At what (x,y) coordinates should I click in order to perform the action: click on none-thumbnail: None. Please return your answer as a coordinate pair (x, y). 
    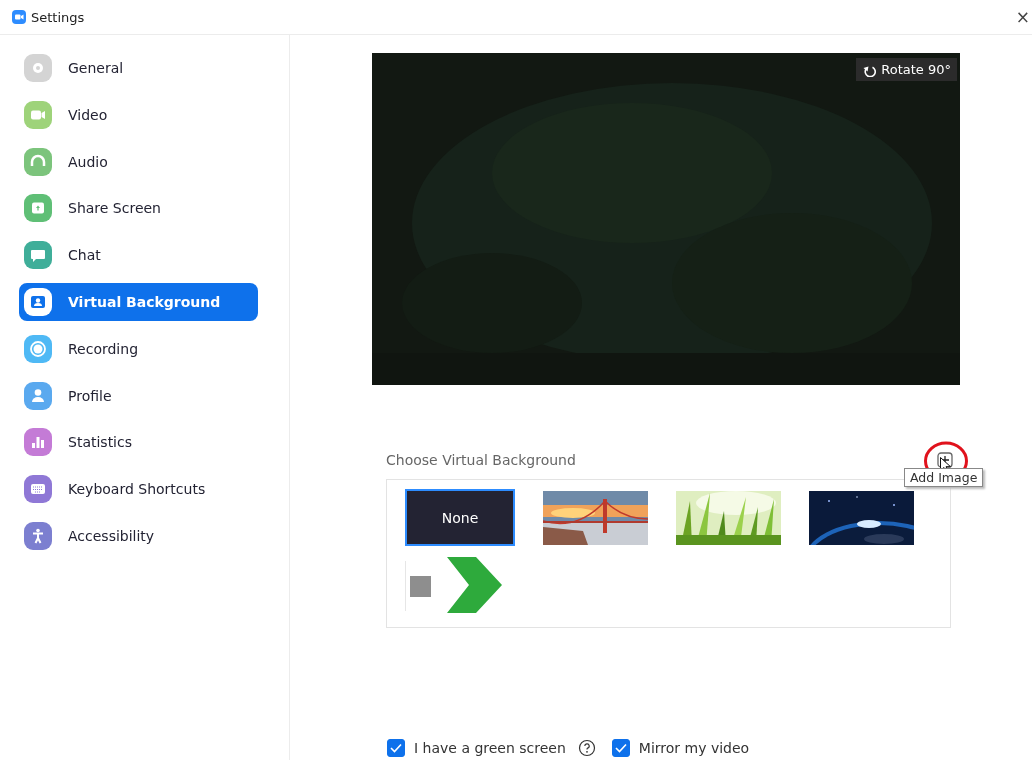
    Looking at the image, I should click on (460, 517).